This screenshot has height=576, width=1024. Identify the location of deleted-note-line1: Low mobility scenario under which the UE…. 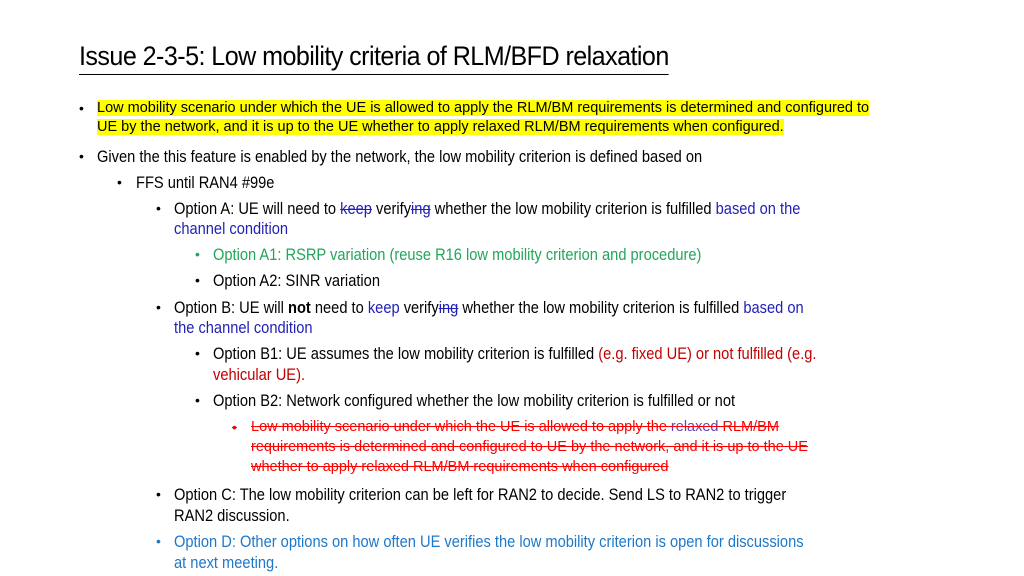
(515, 427).